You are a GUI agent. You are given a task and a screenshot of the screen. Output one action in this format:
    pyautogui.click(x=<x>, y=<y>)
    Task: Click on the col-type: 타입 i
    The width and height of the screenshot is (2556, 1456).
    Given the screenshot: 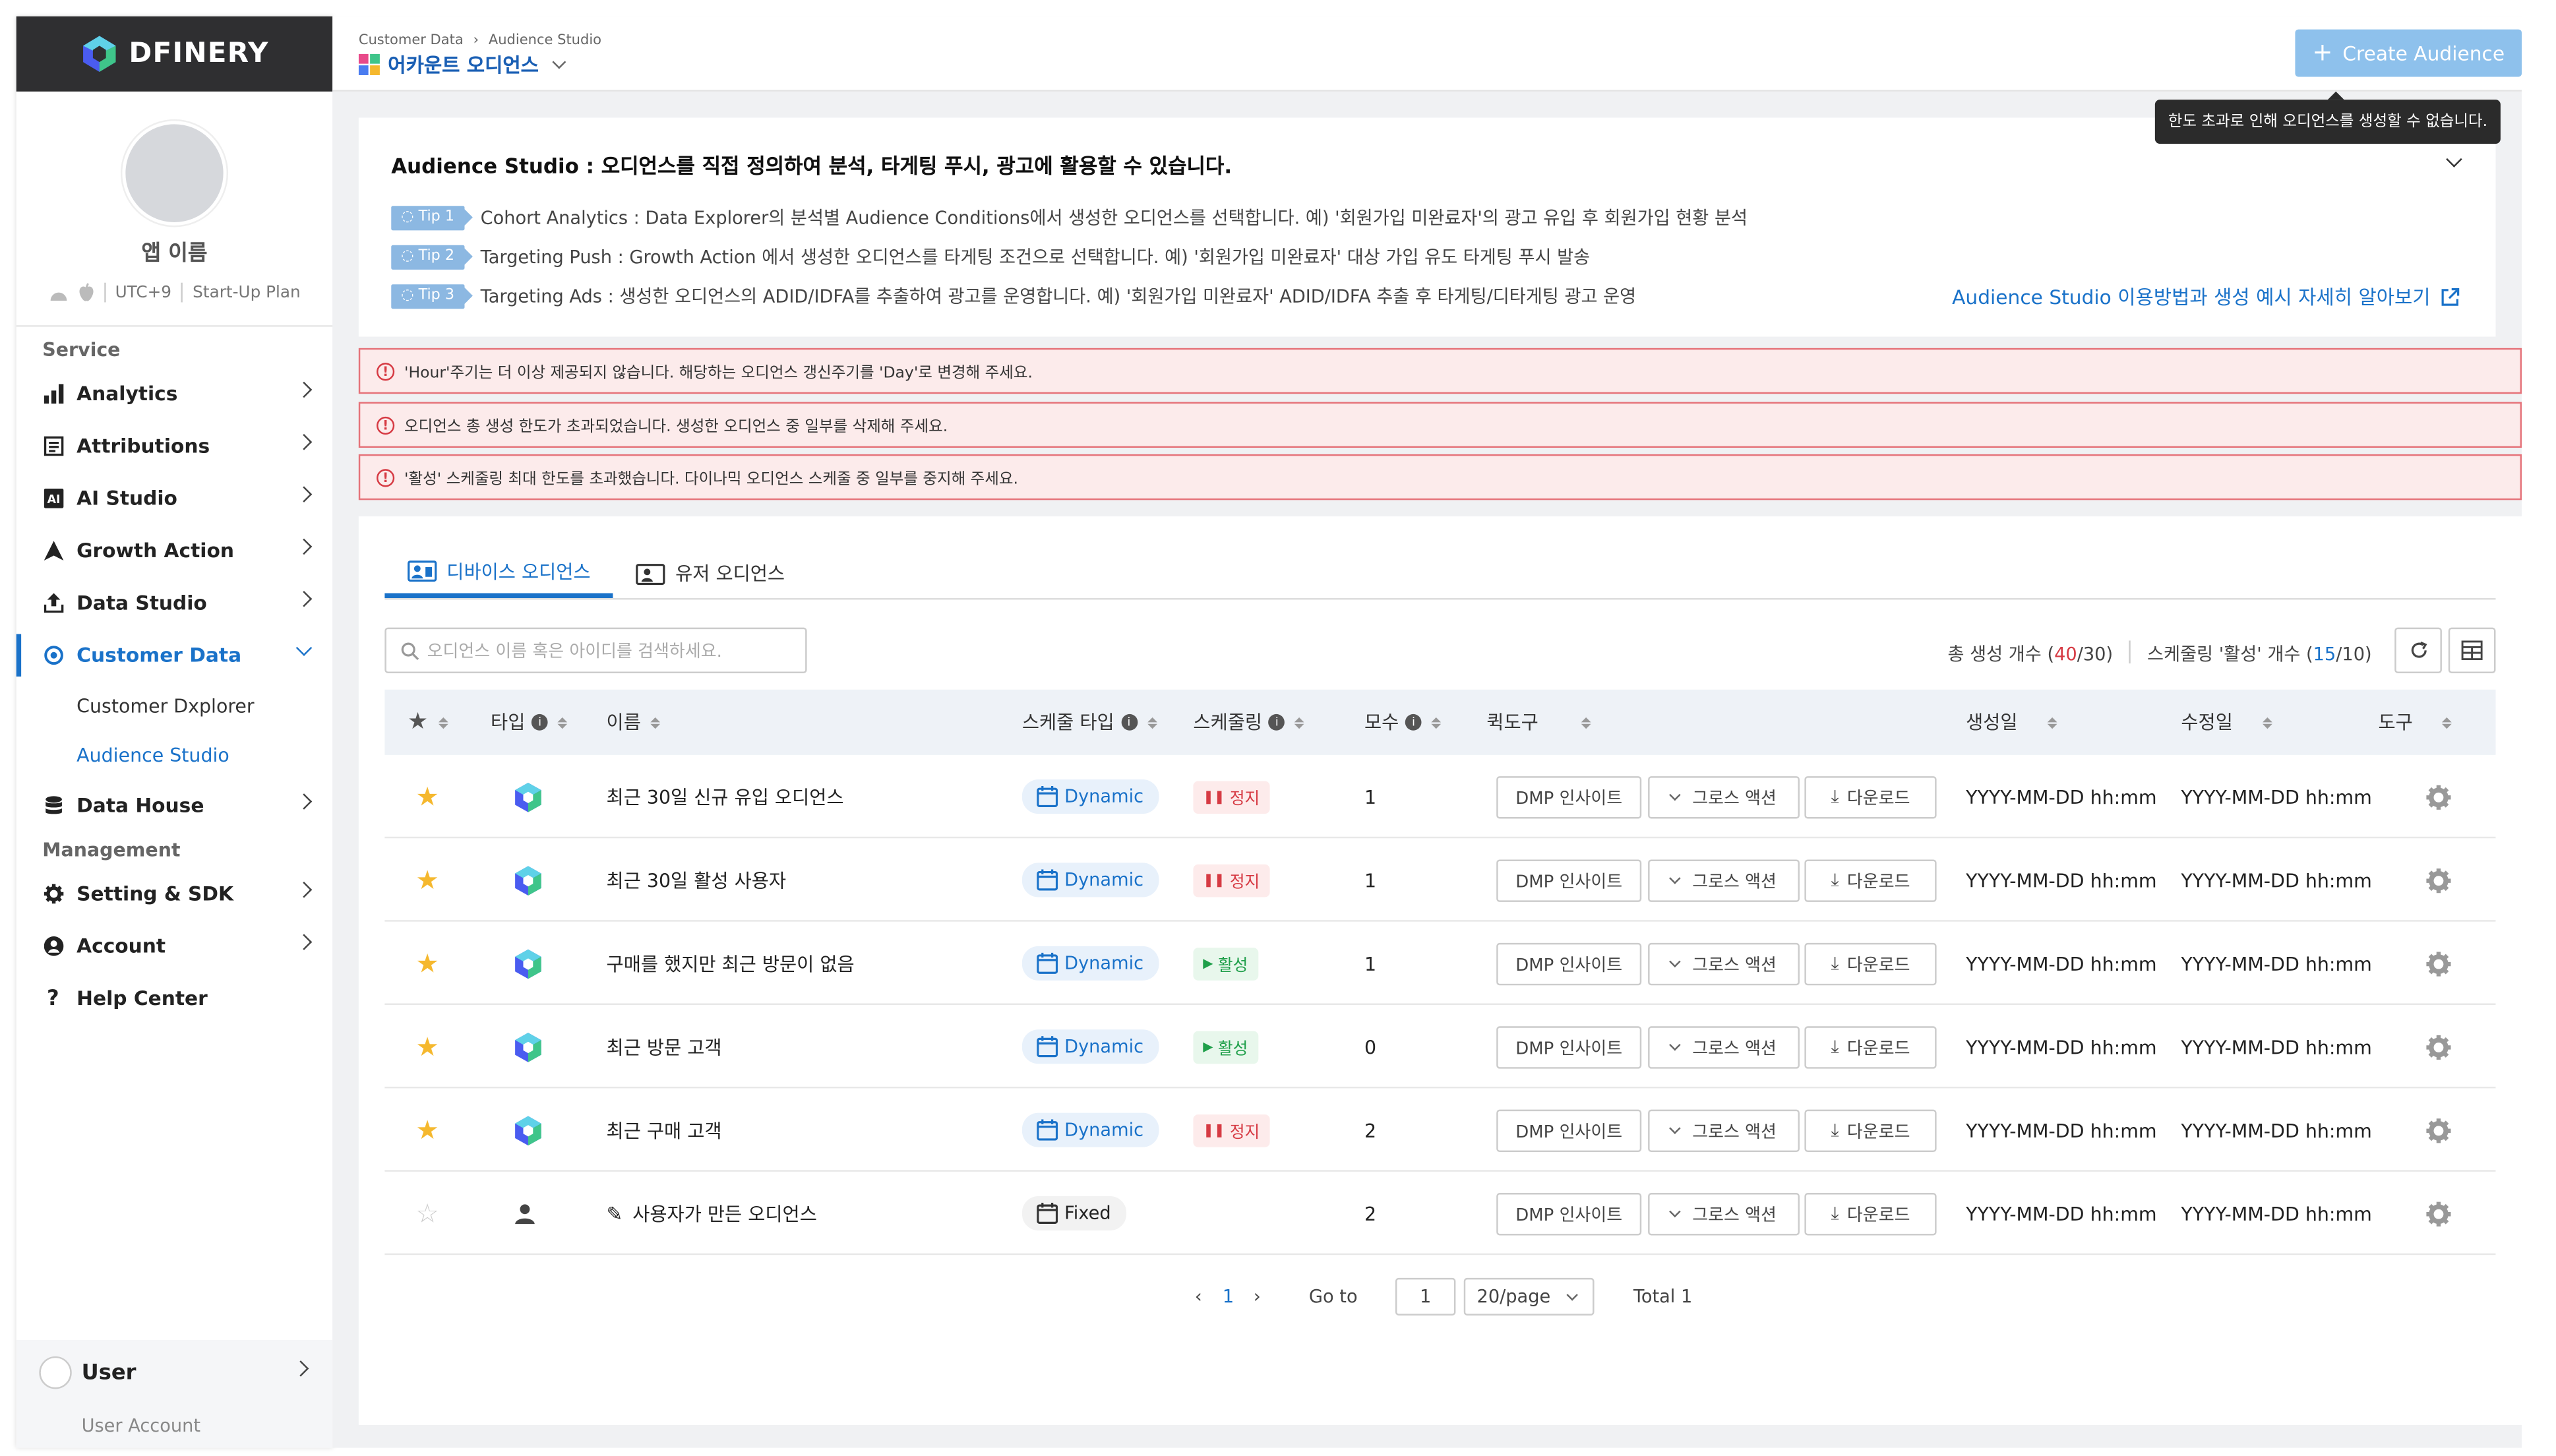 What is the action you would take?
    pyautogui.click(x=529, y=722)
    